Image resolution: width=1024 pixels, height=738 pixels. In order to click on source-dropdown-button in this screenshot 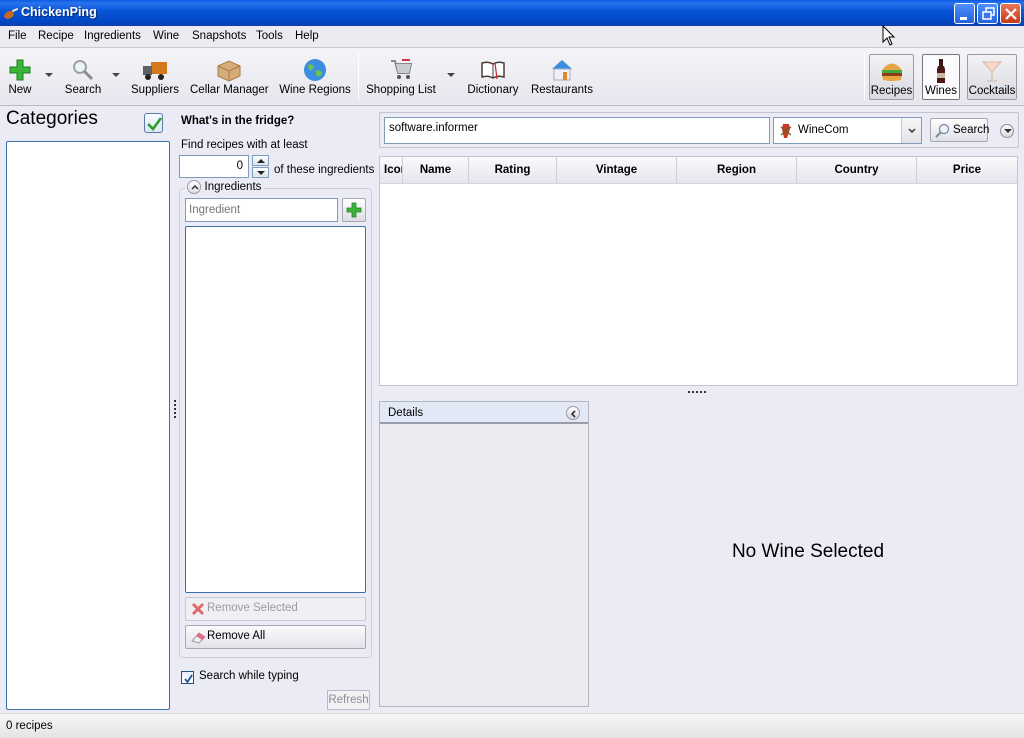, I will do `click(911, 130)`.